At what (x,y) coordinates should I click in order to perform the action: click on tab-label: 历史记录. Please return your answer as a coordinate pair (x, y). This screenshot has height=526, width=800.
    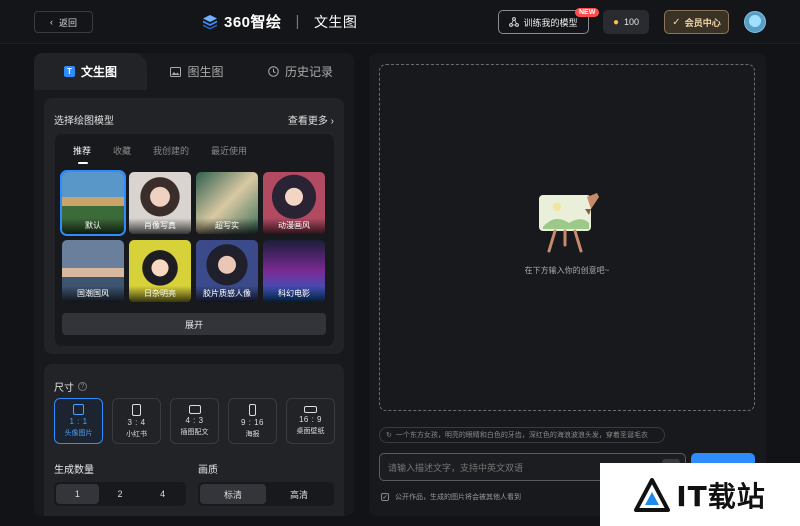
    Looking at the image, I should click on (308, 72).